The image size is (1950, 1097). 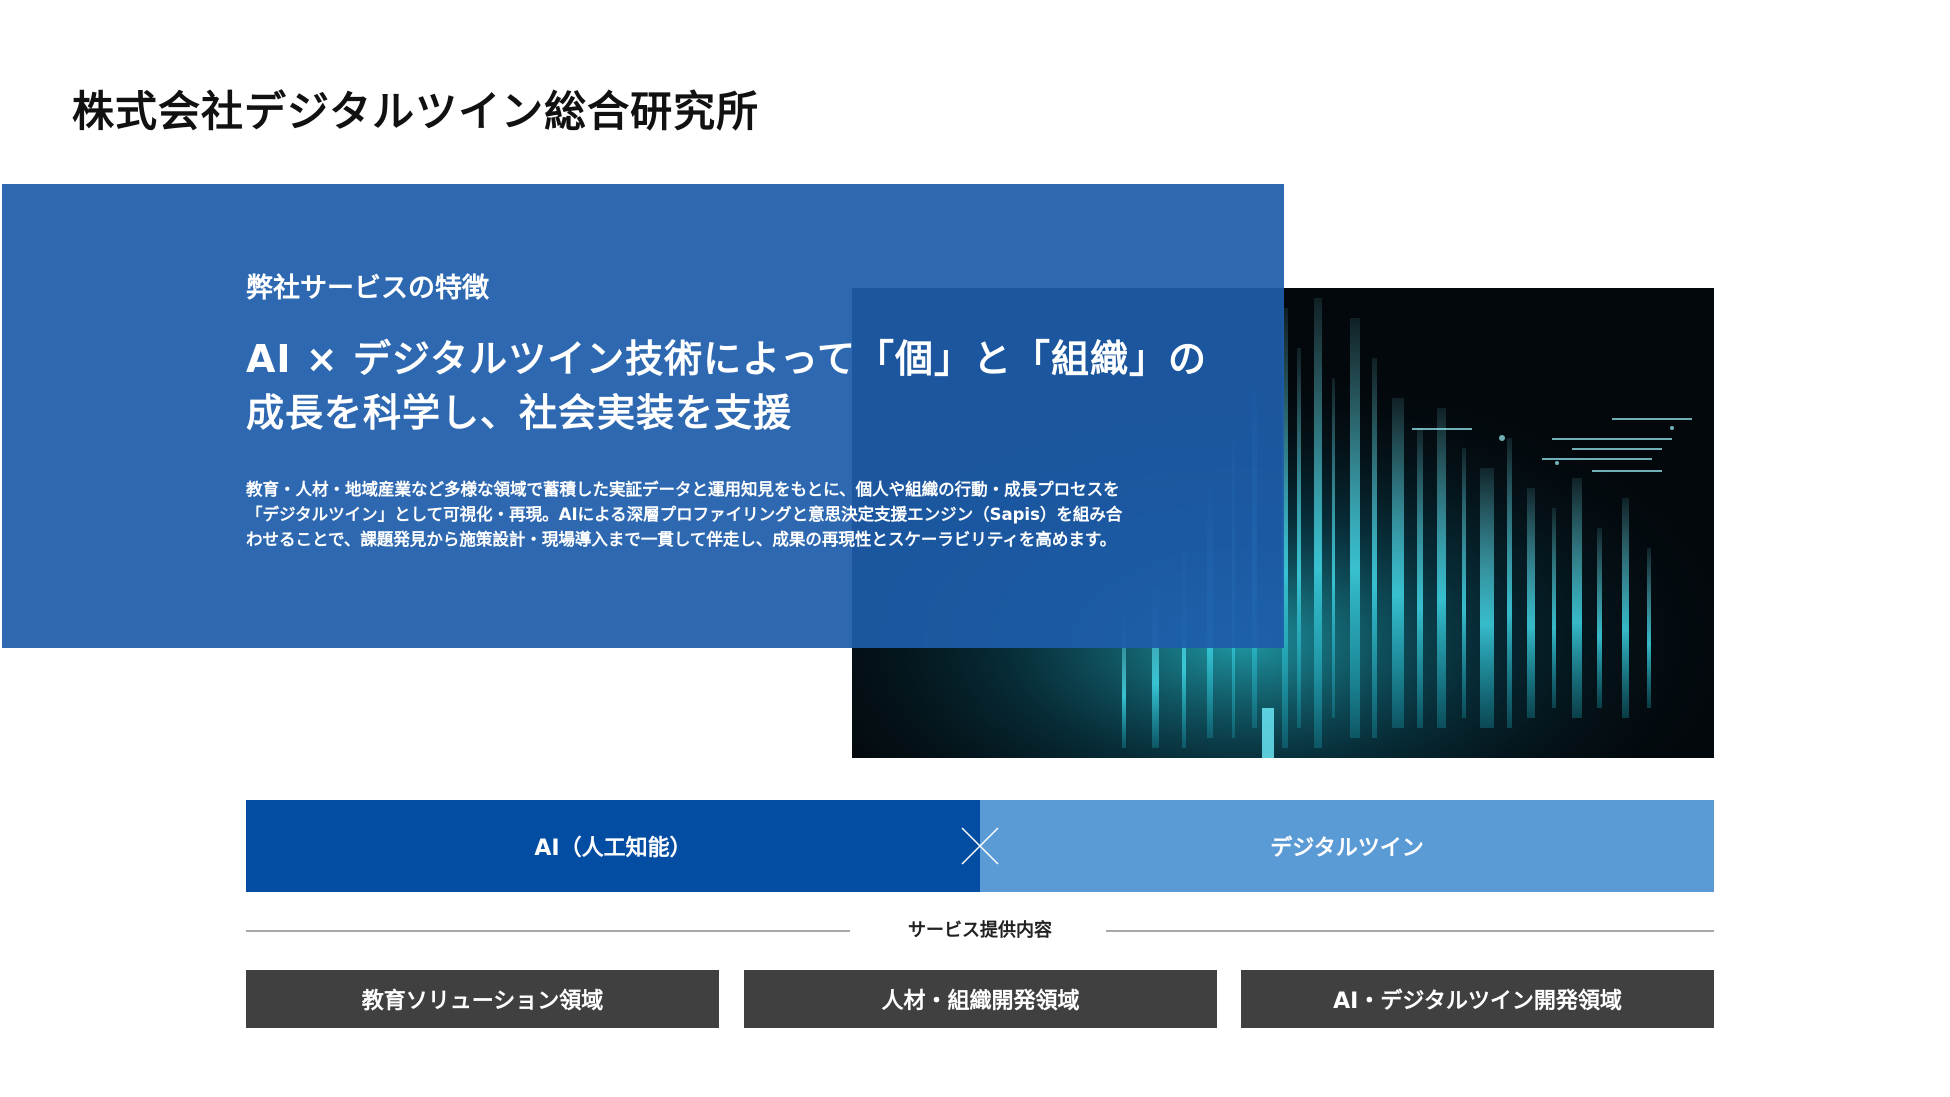 What do you see at coordinates (1410, 931) in the screenshot?
I see `divider-right` at bounding box center [1410, 931].